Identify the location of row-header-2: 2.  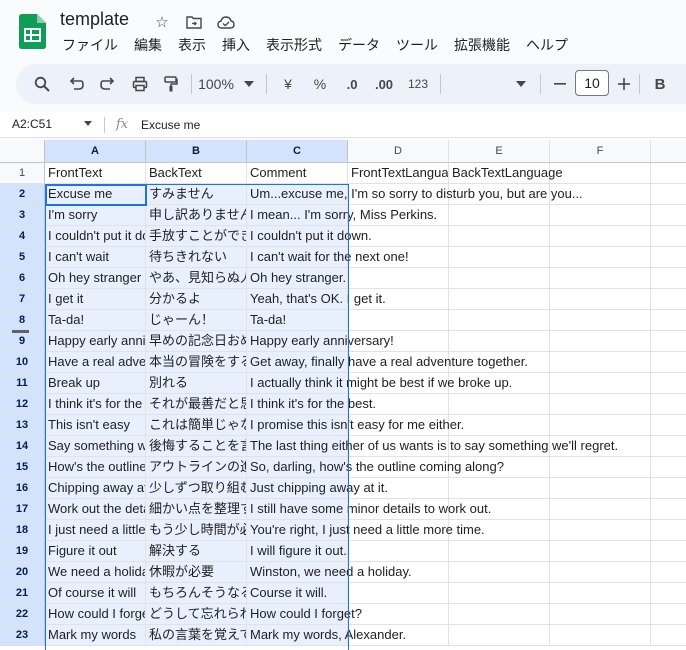
(22, 194).